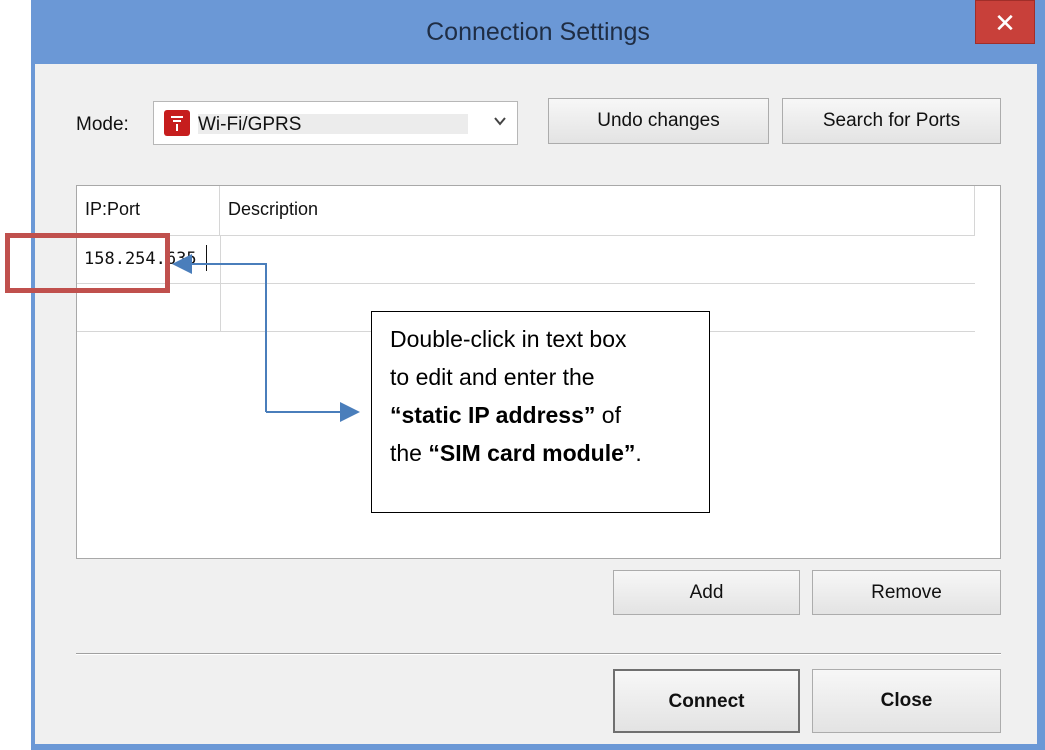 The width and height of the screenshot is (1045, 750). I want to click on callout-line-2: to edit and enter the, so click(492, 377).